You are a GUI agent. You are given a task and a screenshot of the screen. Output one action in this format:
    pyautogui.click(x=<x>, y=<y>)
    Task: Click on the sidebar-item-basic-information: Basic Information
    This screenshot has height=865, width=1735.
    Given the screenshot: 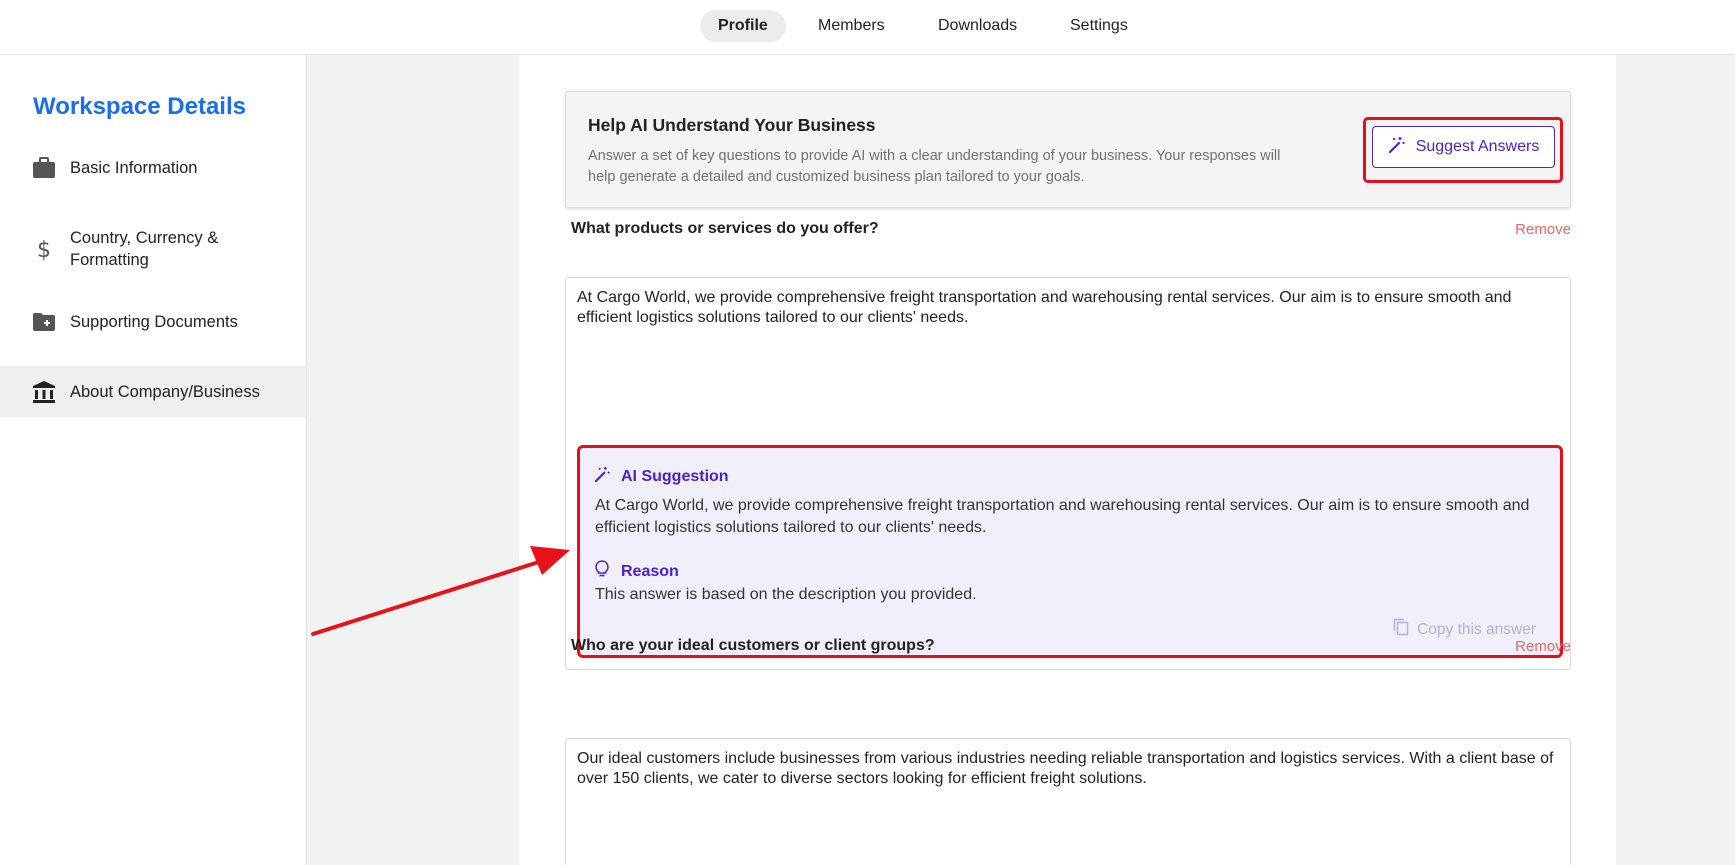 What is the action you would take?
    pyautogui.click(x=153, y=168)
    